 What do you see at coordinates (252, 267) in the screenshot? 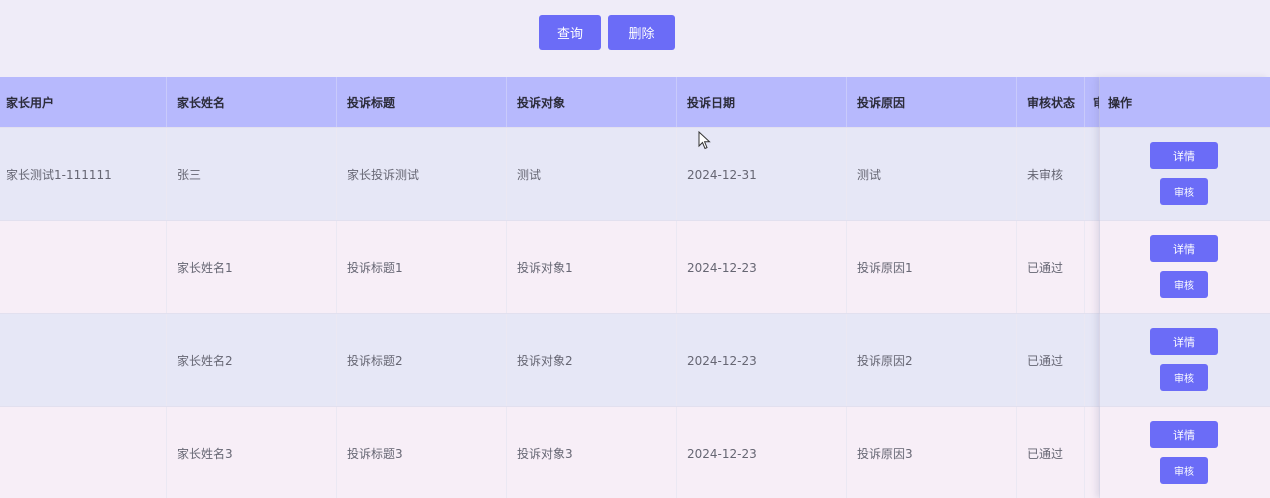
I see `cell-parent-name: 家长姓名1` at bounding box center [252, 267].